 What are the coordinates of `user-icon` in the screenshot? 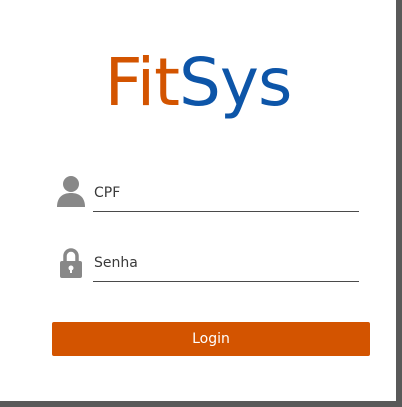 It's located at (71, 192).